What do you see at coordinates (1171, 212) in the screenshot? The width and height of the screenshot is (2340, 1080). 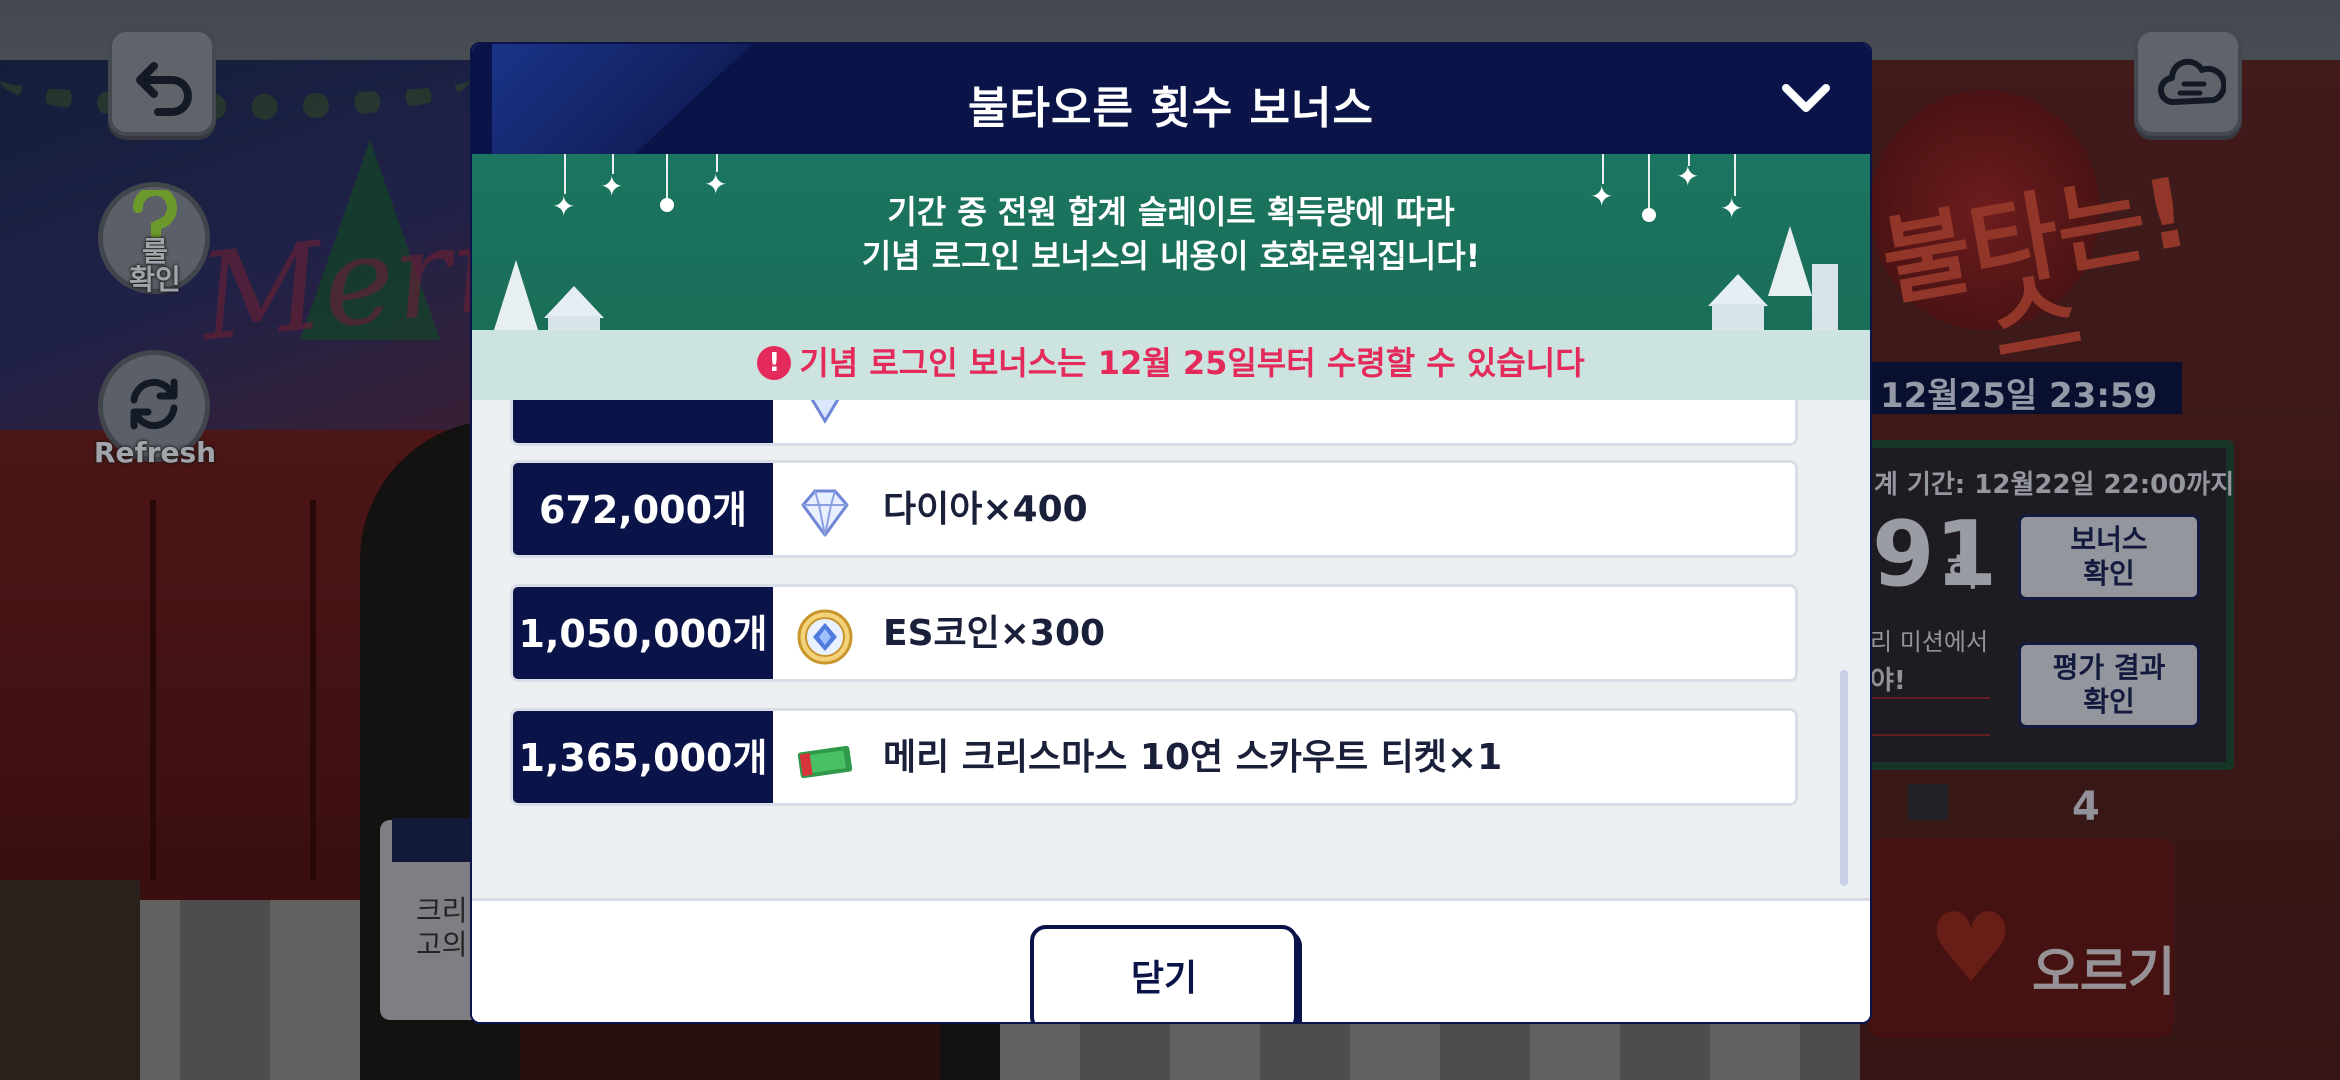 I see `banner-line-1: 기간 중 전원 합계 슬레이트 획득량에 따라` at bounding box center [1171, 212].